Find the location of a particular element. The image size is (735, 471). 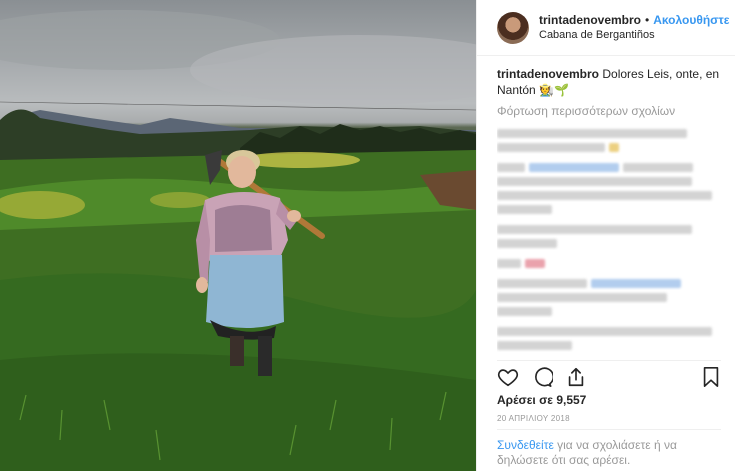

comment-icon is located at coordinates (543, 378).